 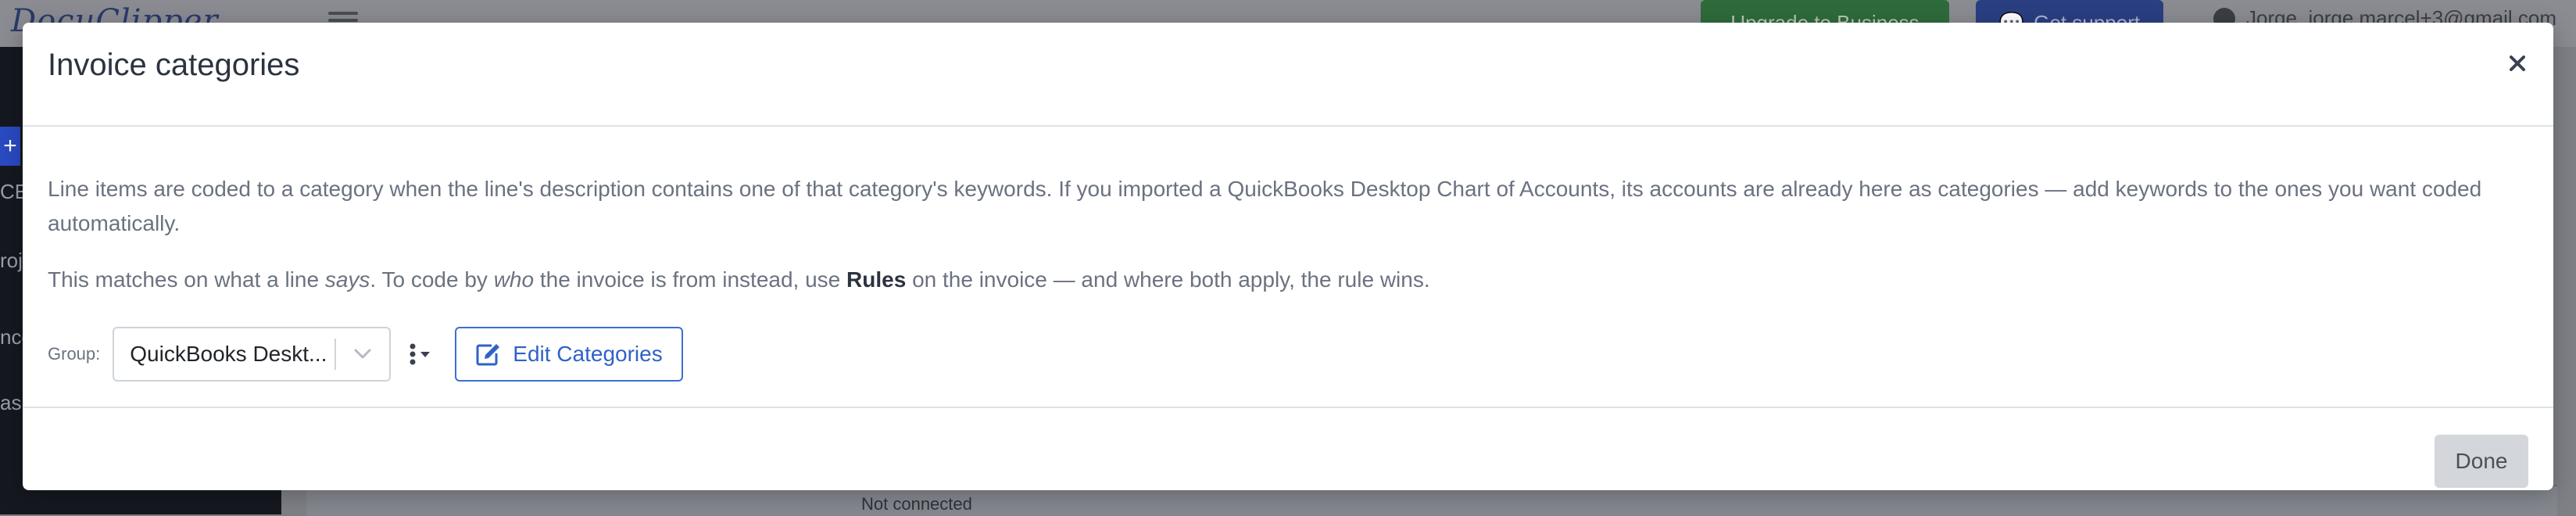 What do you see at coordinates (174, 65) in the screenshot?
I see `modal-title: Invoice categories` at bounding box center [174, 65].